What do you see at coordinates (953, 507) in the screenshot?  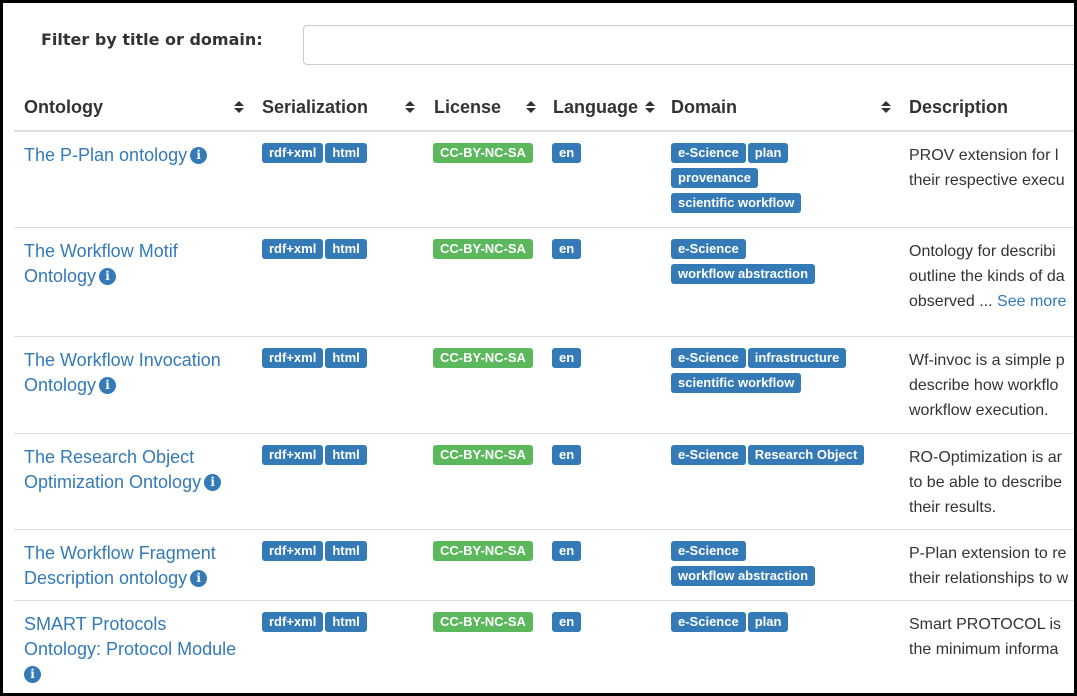 I see `description-line: their results.` at bounding box center [953, 507].